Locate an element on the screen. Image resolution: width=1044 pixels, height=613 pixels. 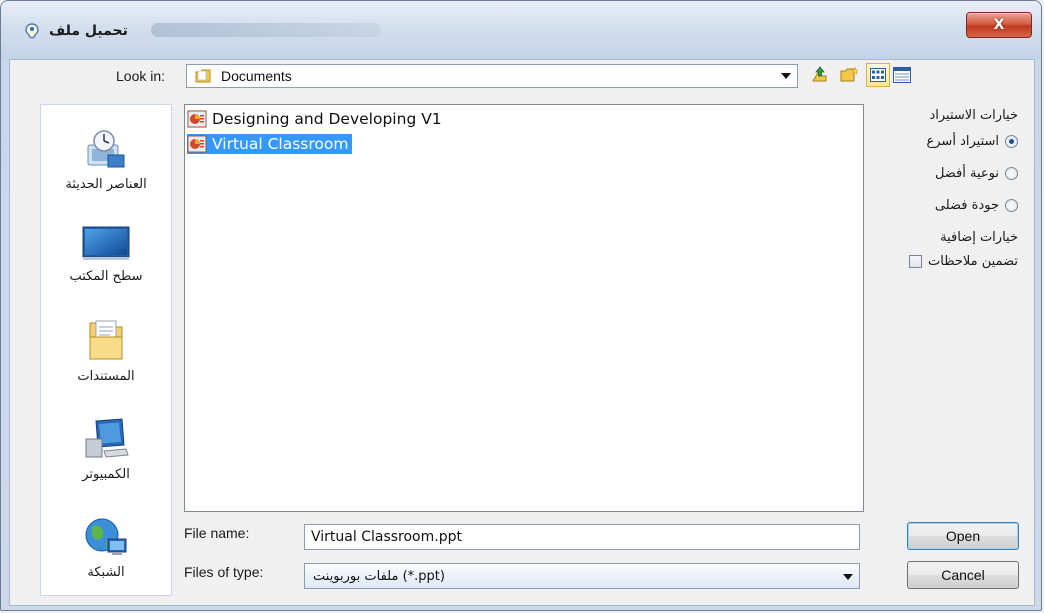
radio-best-quality: جودة فضلى is located at coordinates (976, 205).